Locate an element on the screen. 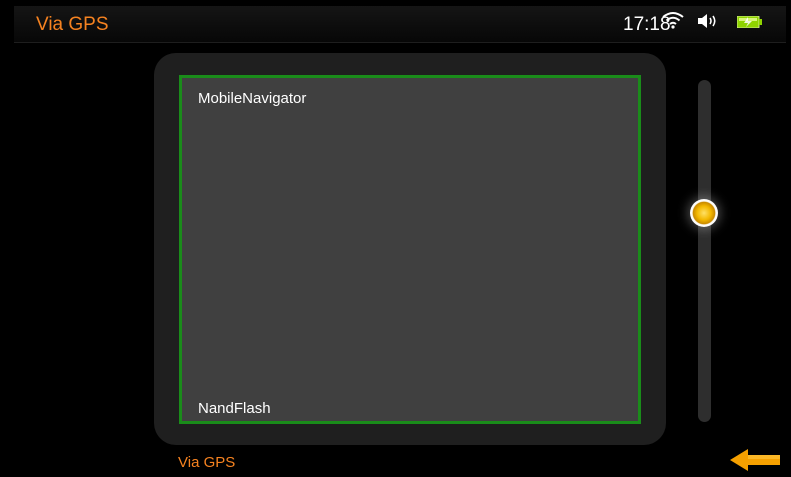  list-item-nandflash: NandFlash is located at coordinates (234, 408).